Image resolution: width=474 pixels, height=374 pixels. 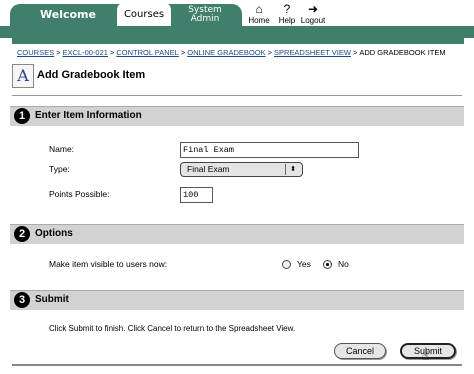 I want to click on visible-yes-radio, so click(x=286, y=264).